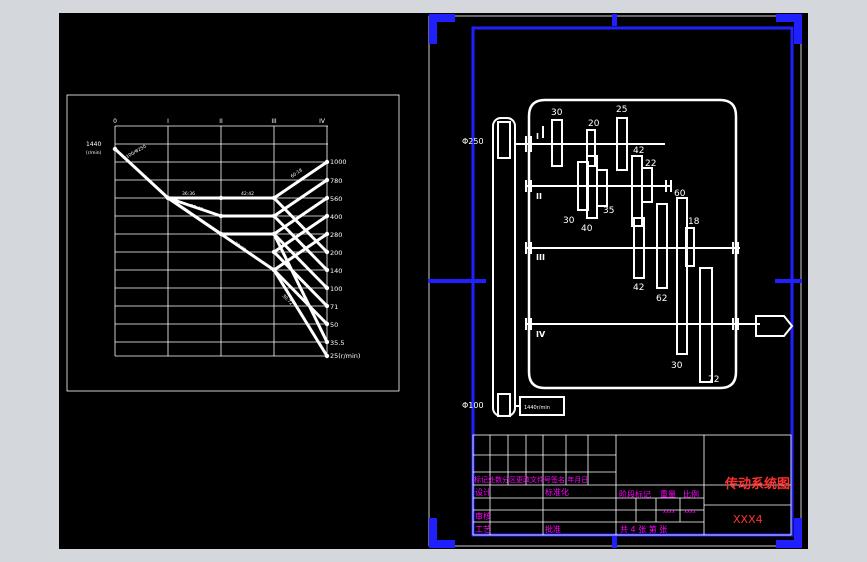  Describe the element at coordinates (93, 144) in the screenshot. I see `motor-speed: 1440` at that location.